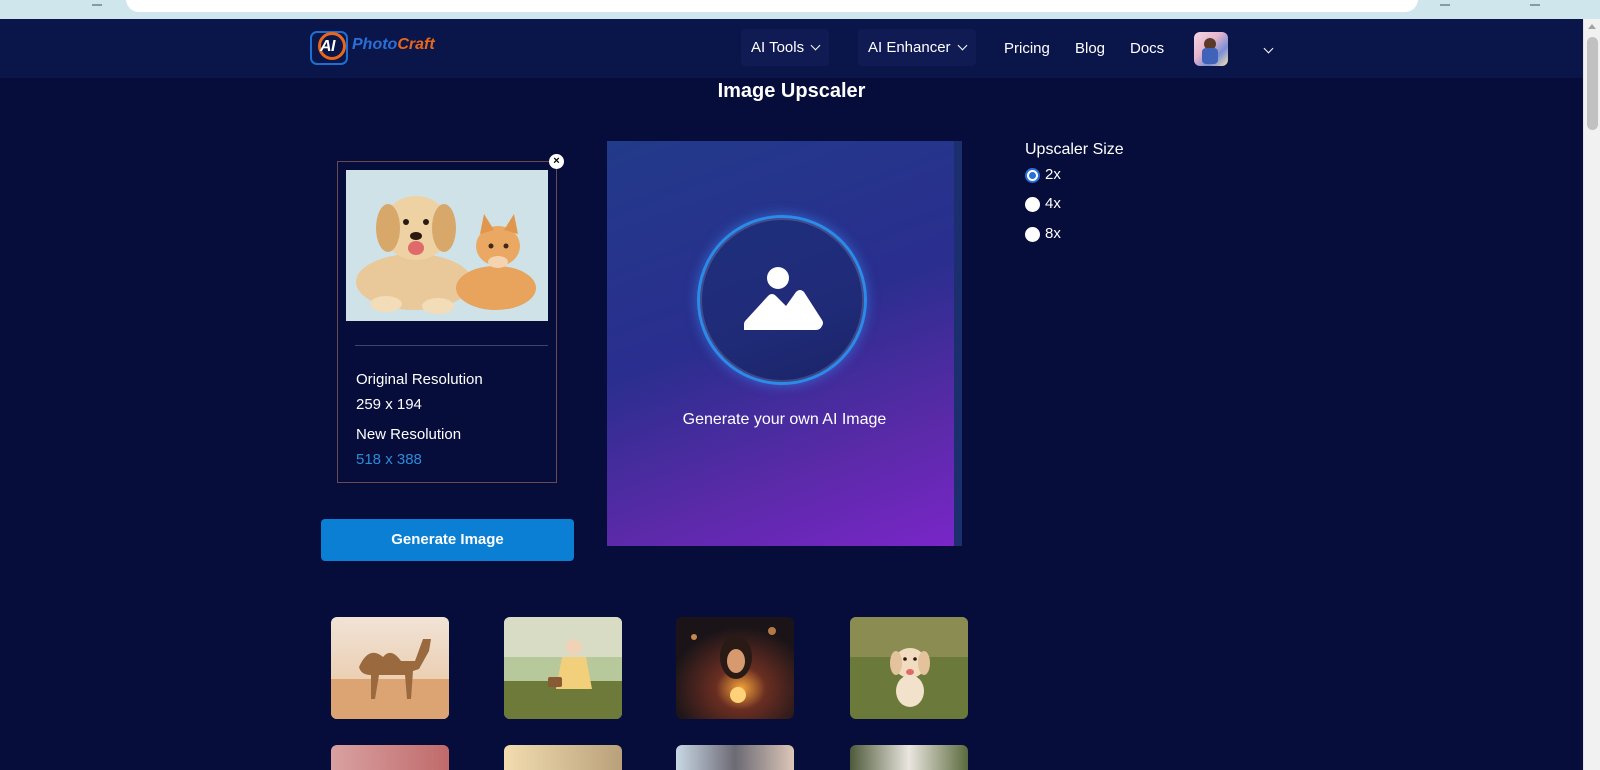 The width and height of the screenshot is (1600, 770). I want to click on sample-image-sunlit, so click(563, 757).